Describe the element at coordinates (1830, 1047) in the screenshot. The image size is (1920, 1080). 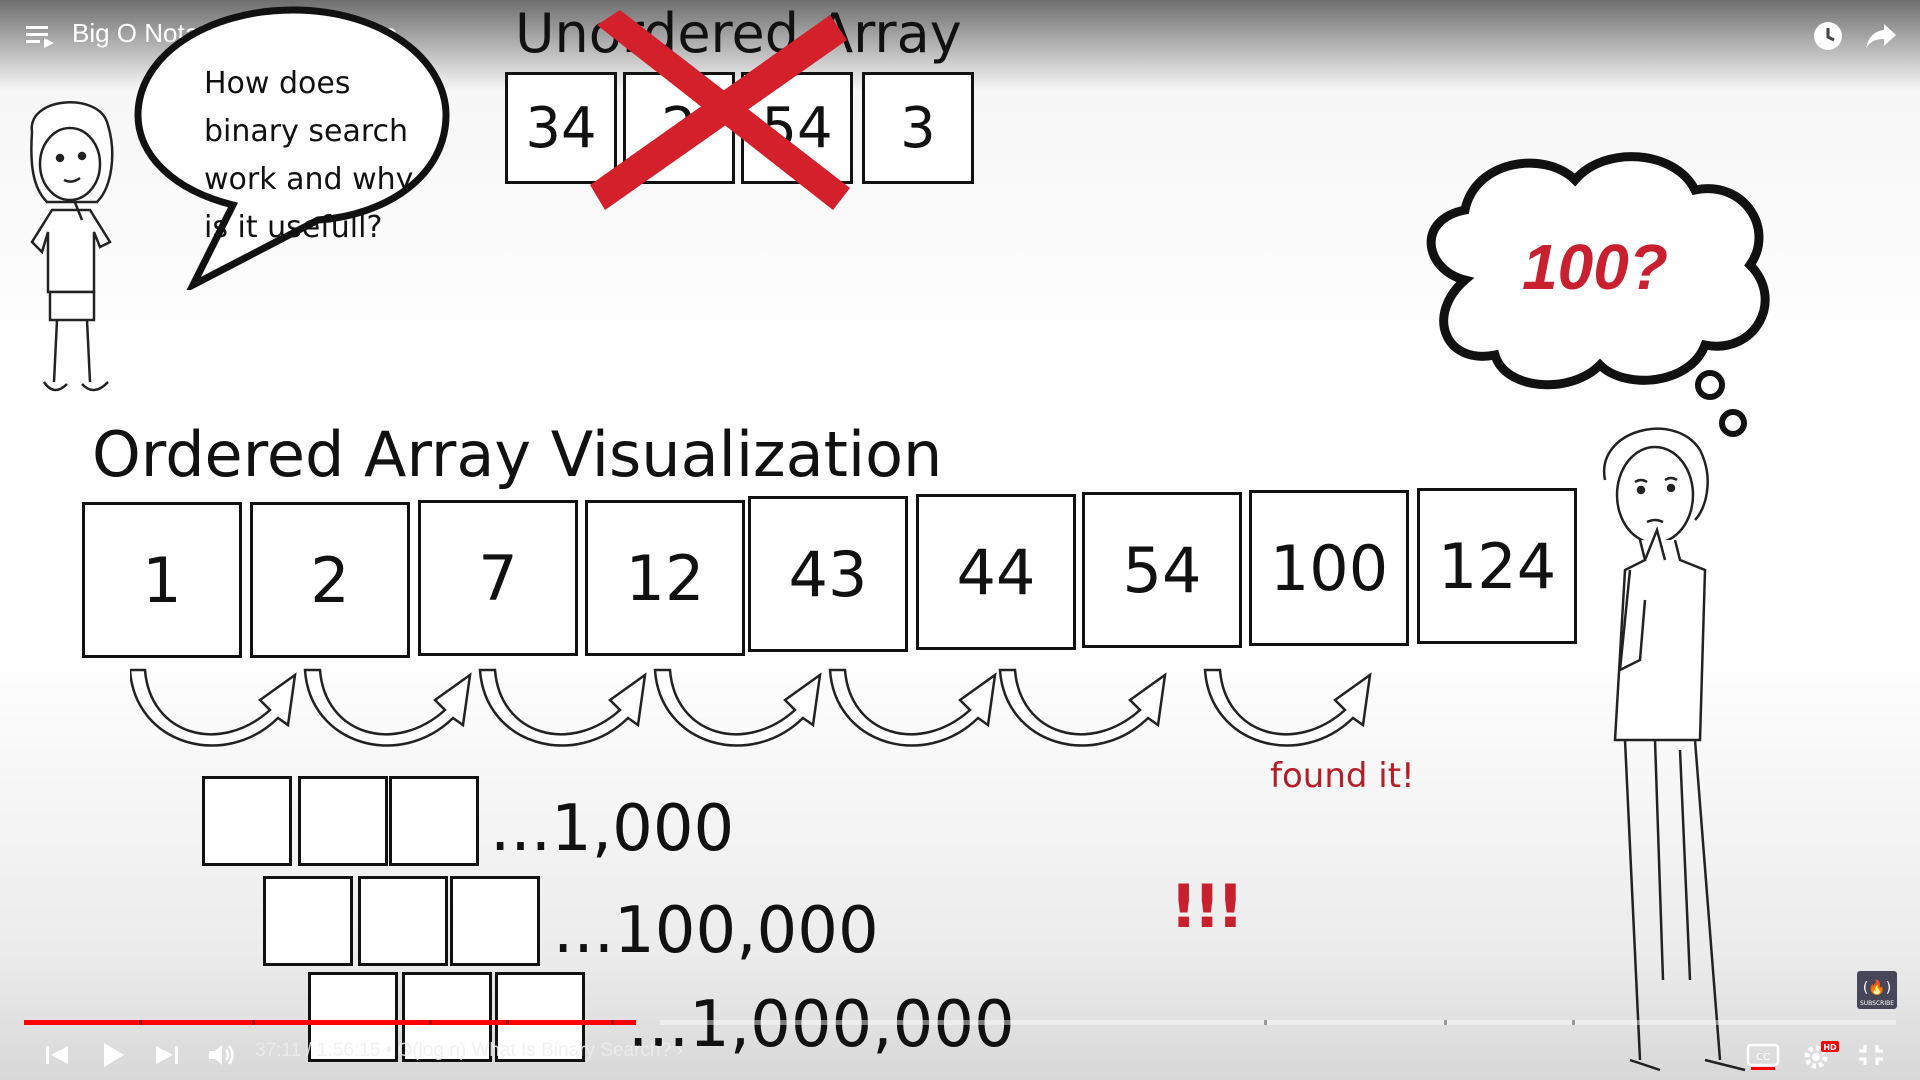
I see `hd-badge: HD` at that location.